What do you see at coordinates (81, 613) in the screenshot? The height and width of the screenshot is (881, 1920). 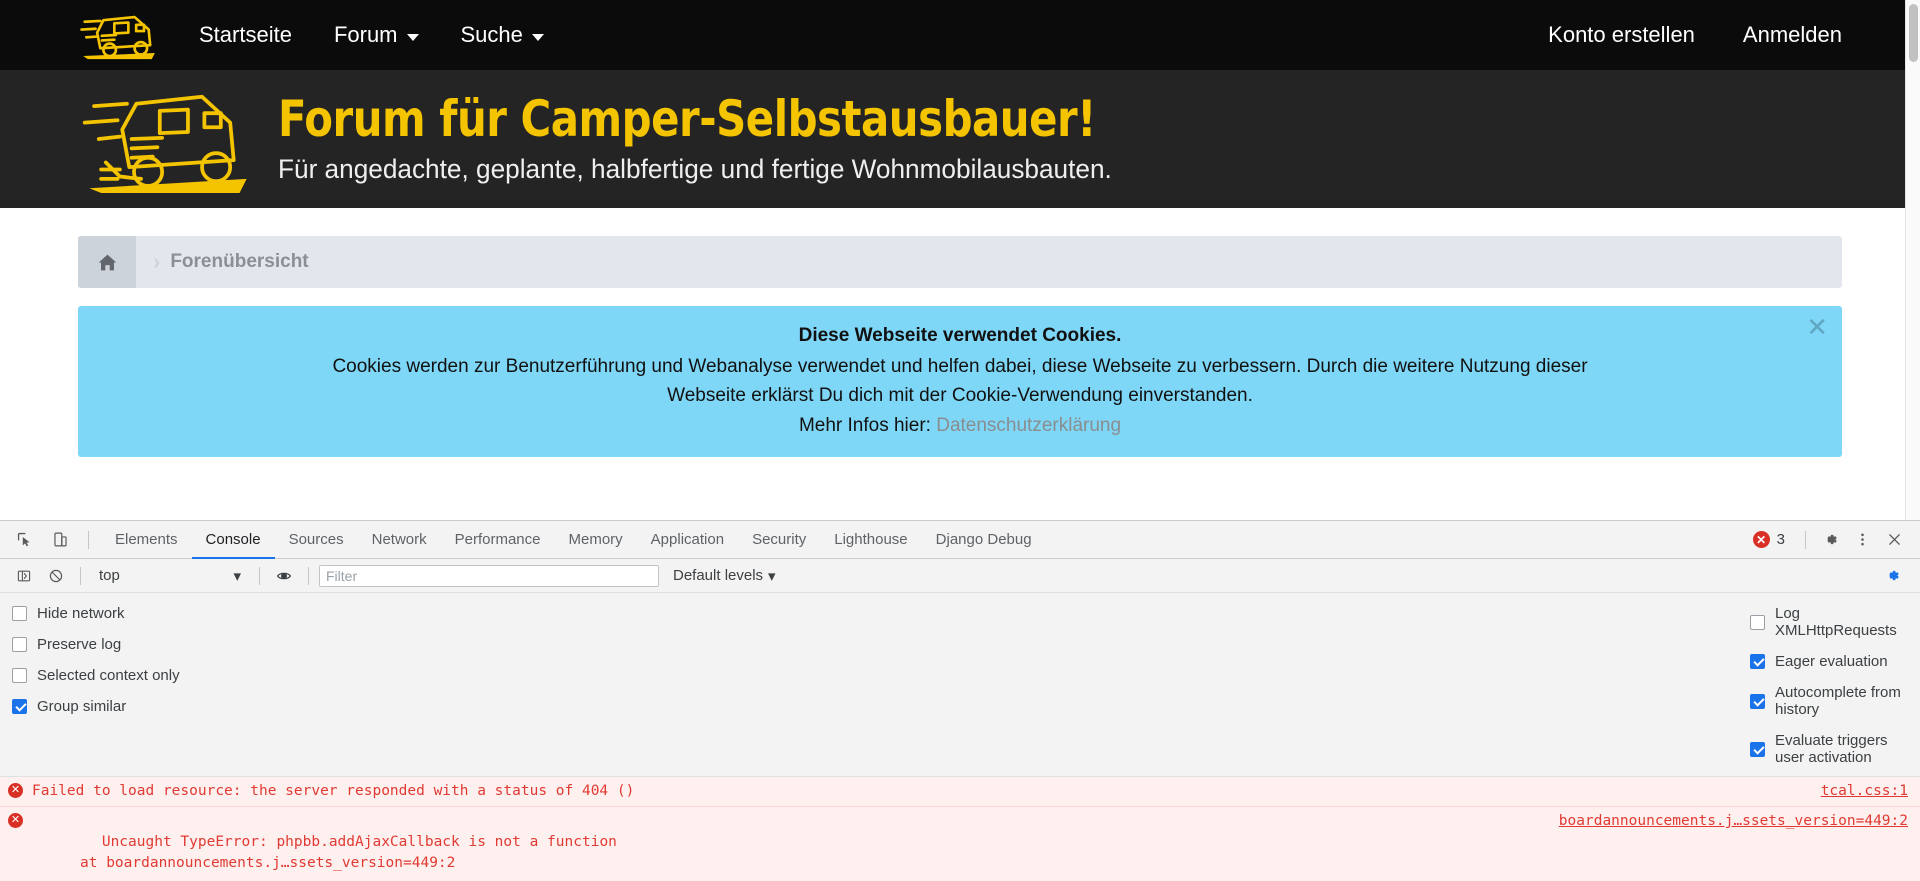 I see `checkbox-label: Hide network` at bounding box center [81, 613].